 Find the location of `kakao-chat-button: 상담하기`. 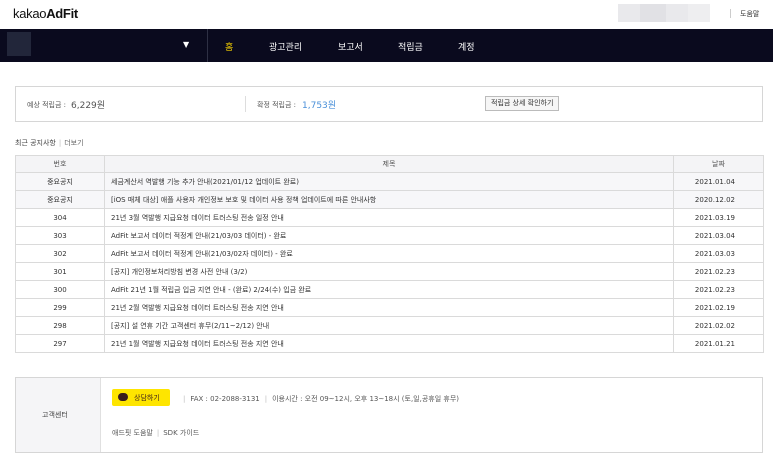

kakao-chat-button: 상담하기 is located at coordinates (141, 397).